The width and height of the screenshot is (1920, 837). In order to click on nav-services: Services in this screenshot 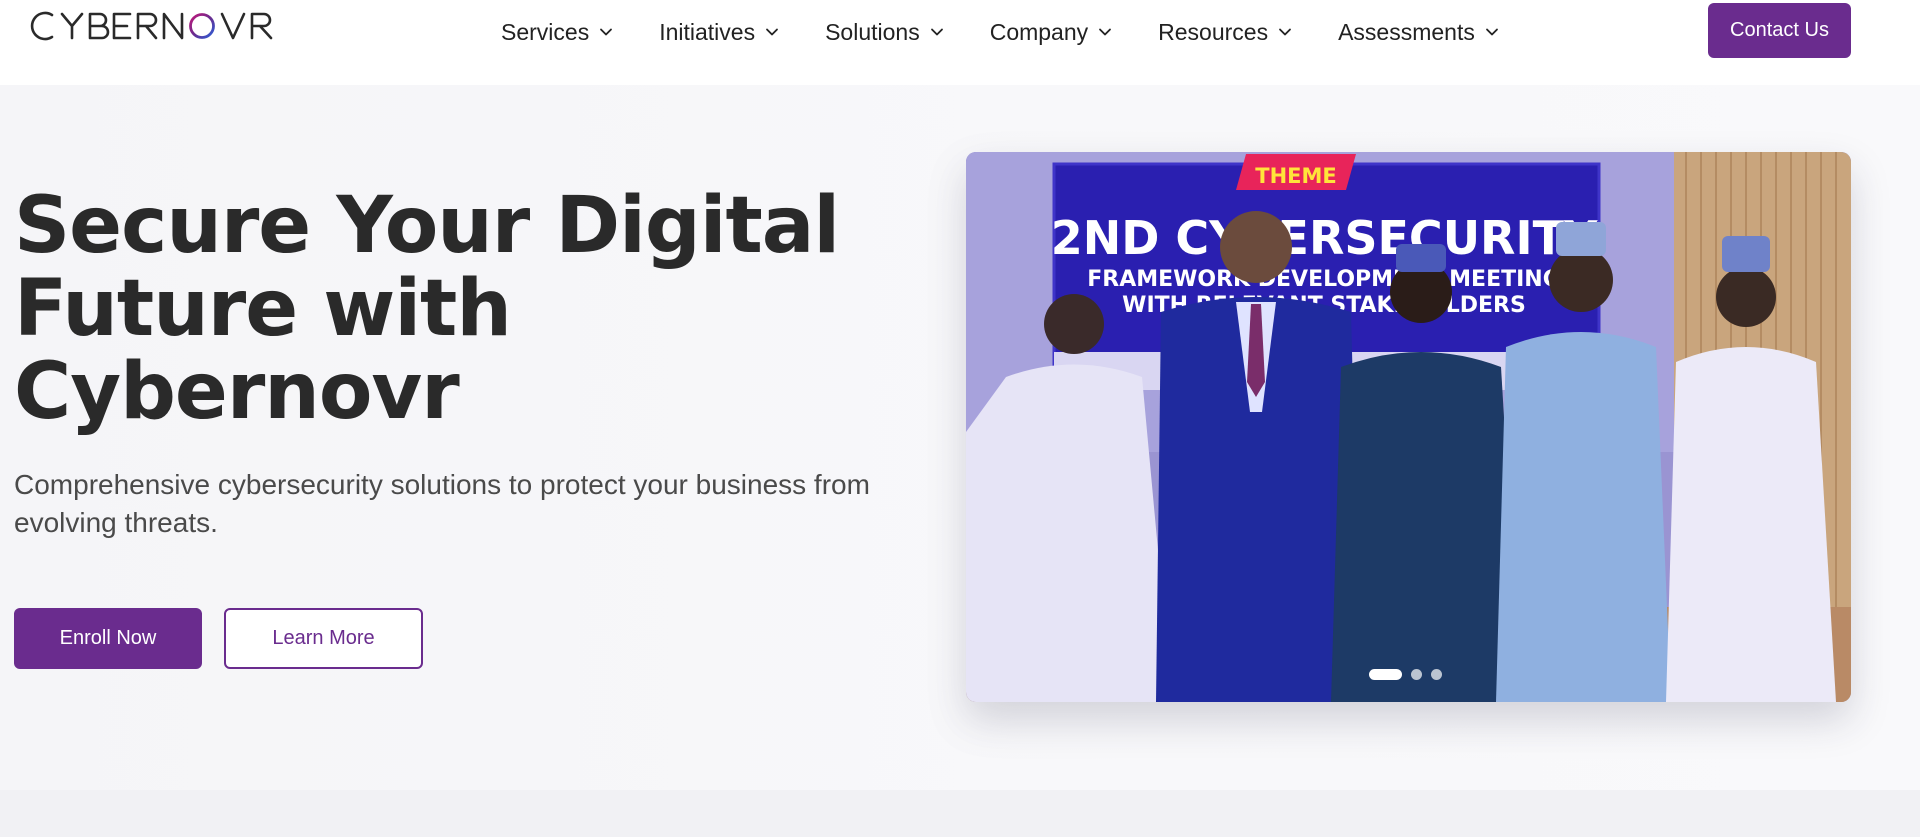, I will do `click(557, 32)`.